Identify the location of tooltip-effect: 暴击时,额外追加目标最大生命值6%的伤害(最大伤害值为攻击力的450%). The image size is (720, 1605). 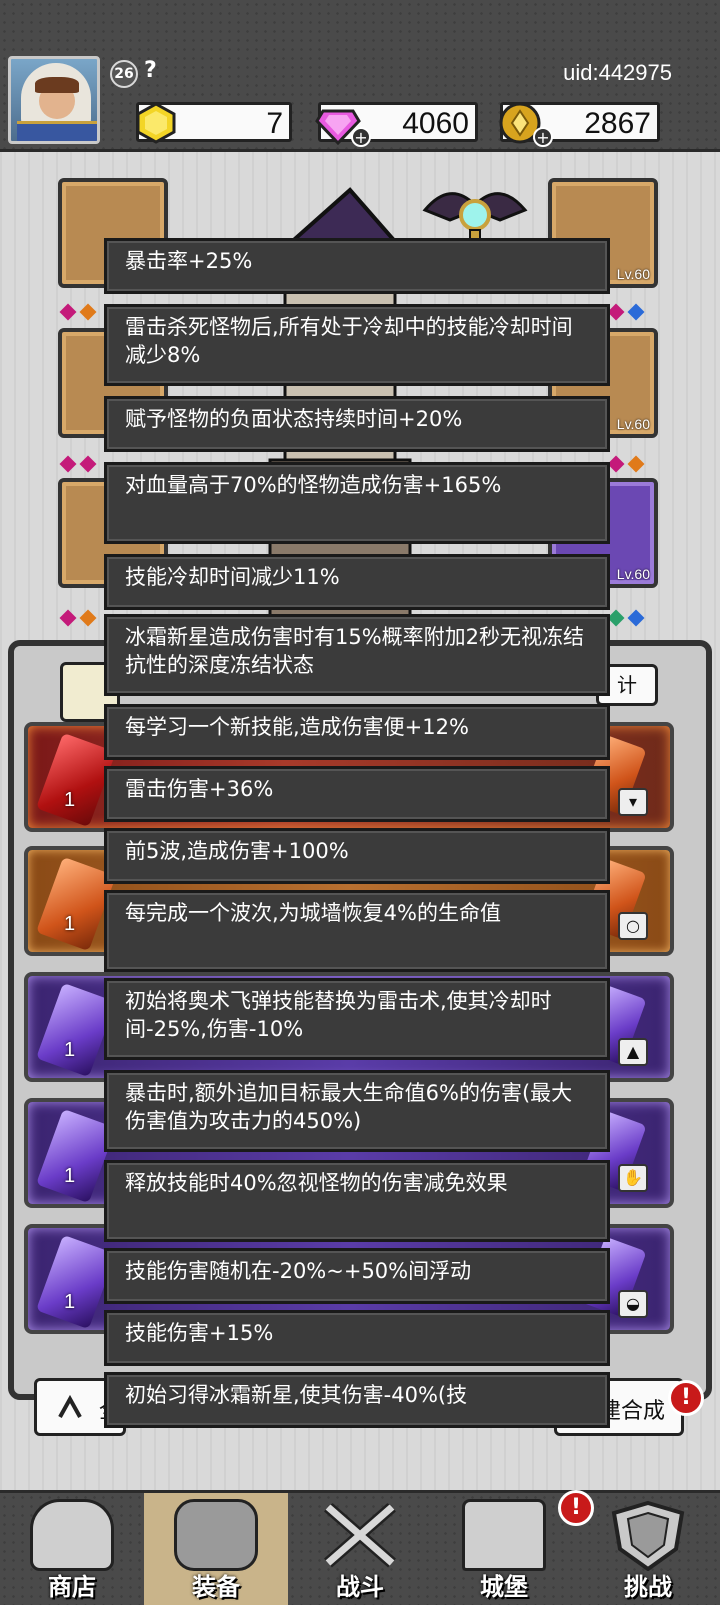
(357, 1111).